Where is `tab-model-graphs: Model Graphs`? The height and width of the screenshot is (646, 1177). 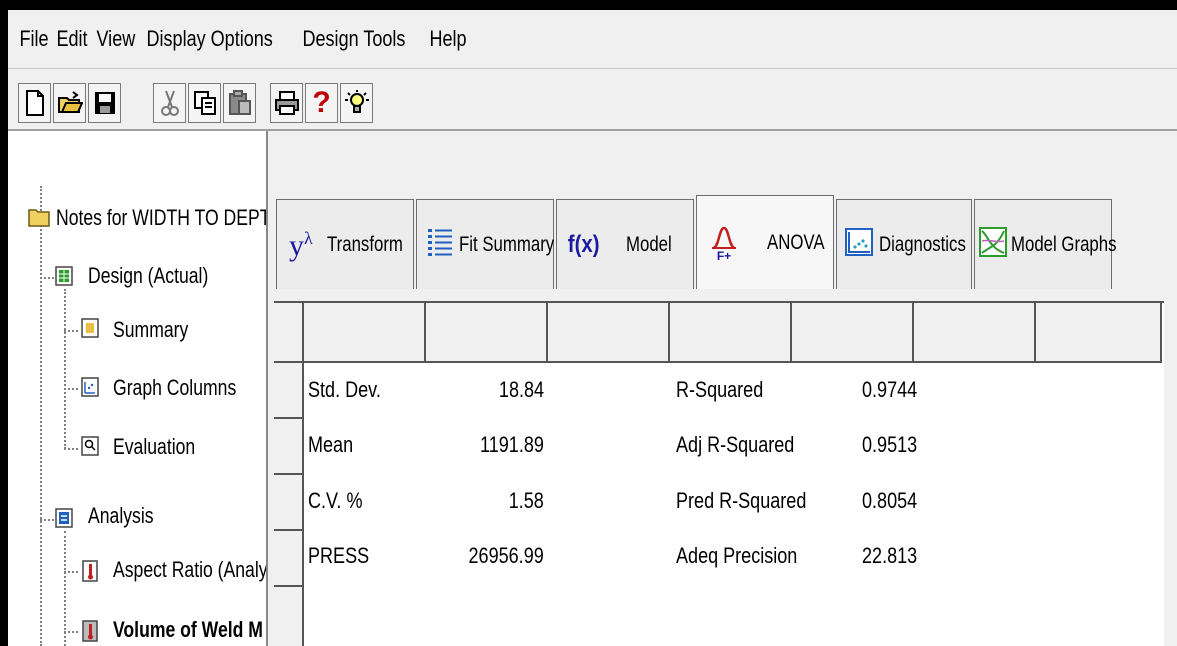
tab-model-graphs: Model Graphs is located at coordinates (1045, 244).